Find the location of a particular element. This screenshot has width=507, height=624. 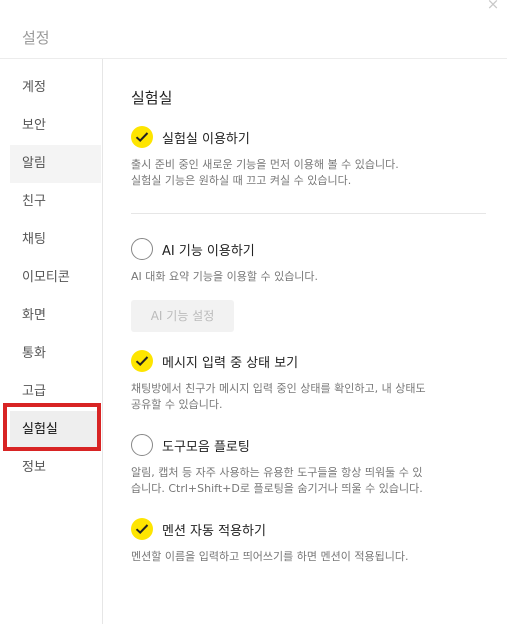

lab-enable-toggle: 실험실 이용하기 is located at coordinates (306, 137).